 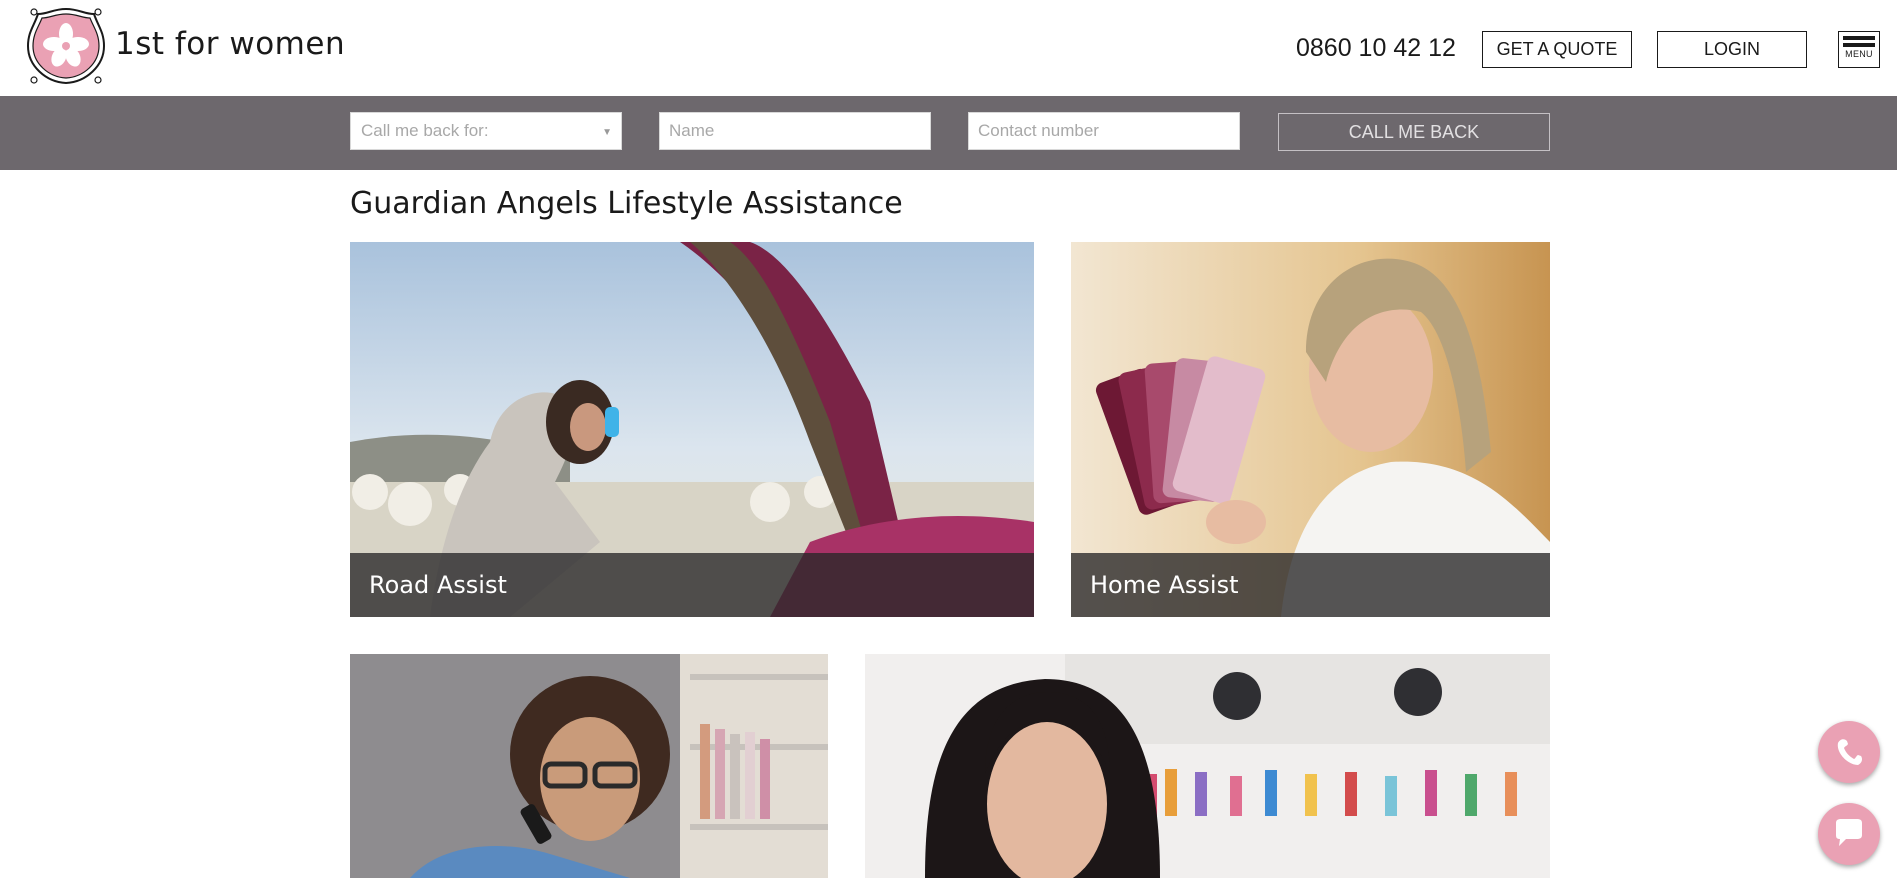 What do you see at coordinates (1557, 49) in the screenshot?
I see `get-a-quote-button: GET A QUOTE` at bounding box center [1557, 49].